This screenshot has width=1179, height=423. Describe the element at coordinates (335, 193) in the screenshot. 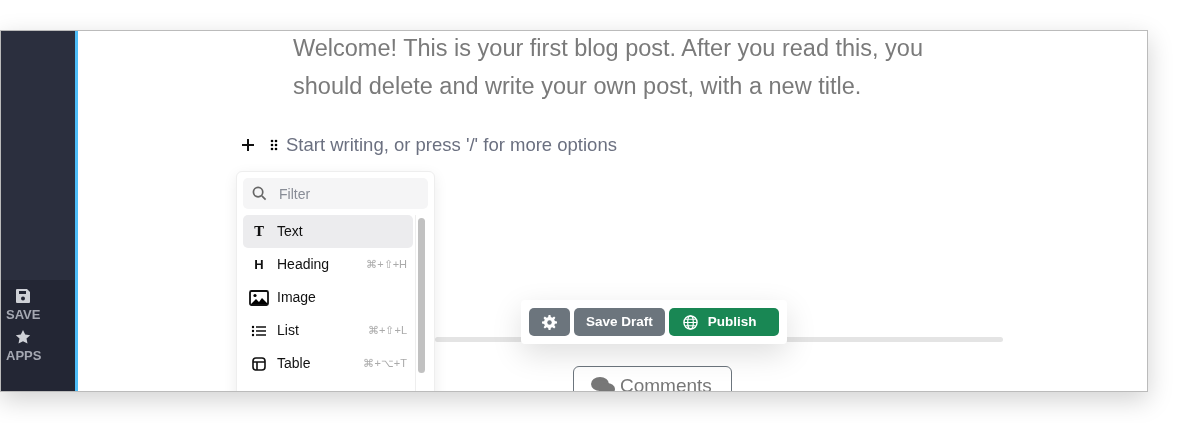

I see `filter-field: Filter` at that location.